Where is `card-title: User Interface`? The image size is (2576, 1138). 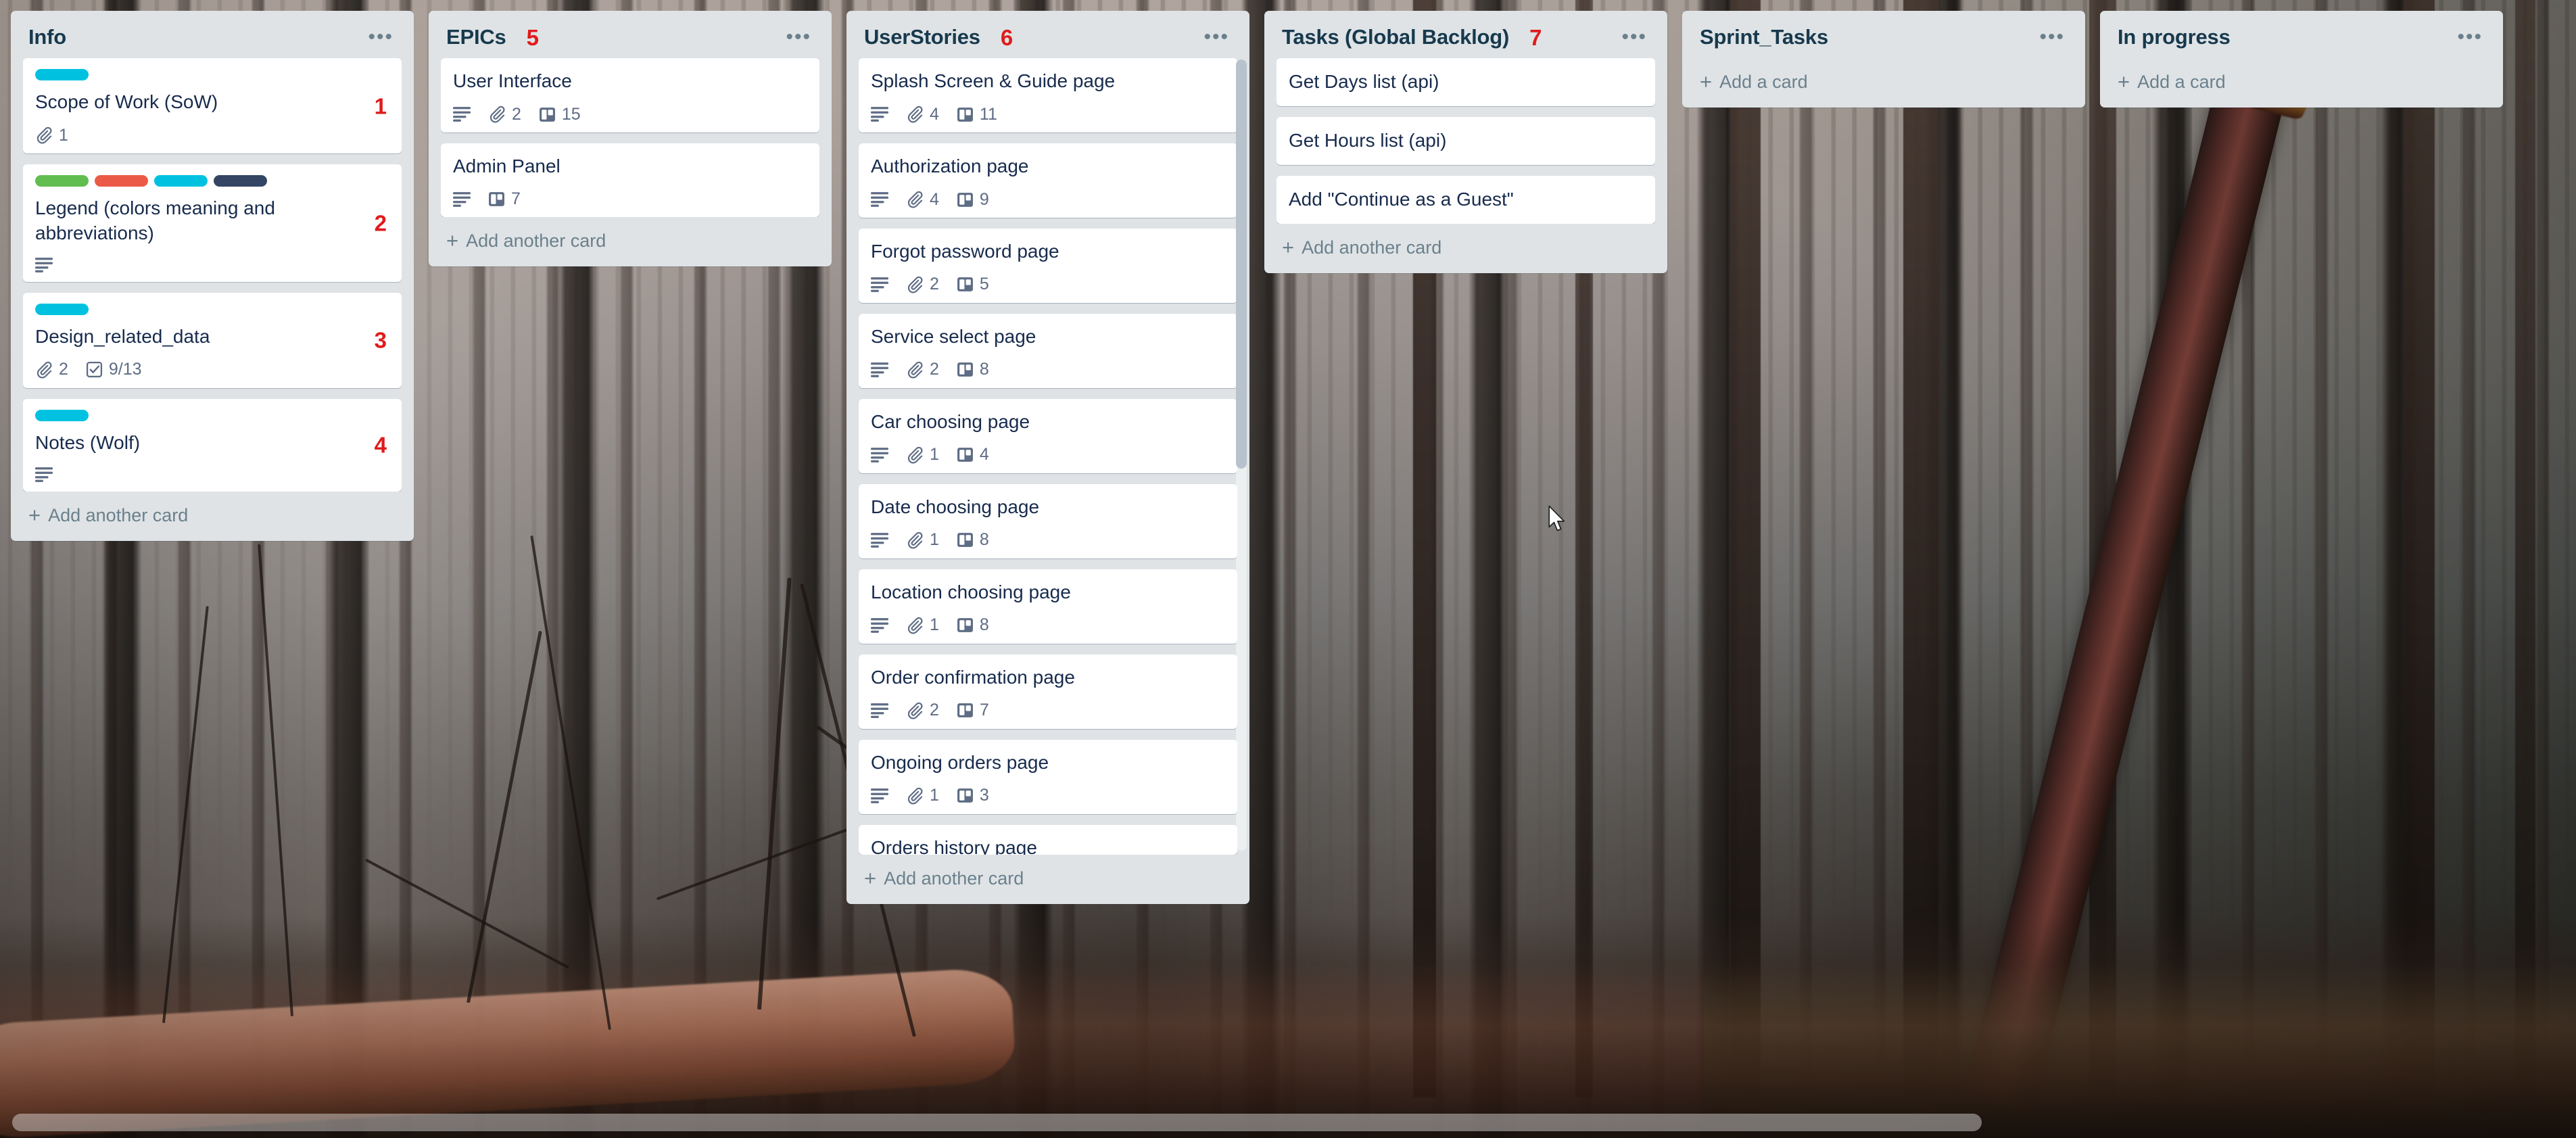
card-title: User Interface is located at coordinates (512, 81).